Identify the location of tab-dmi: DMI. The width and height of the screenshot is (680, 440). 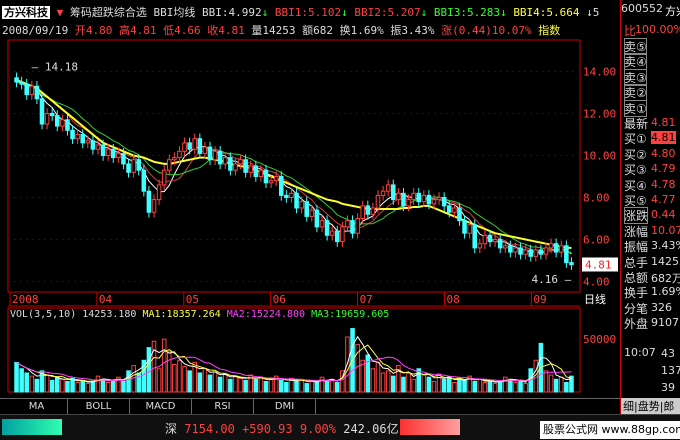
(285, 406).